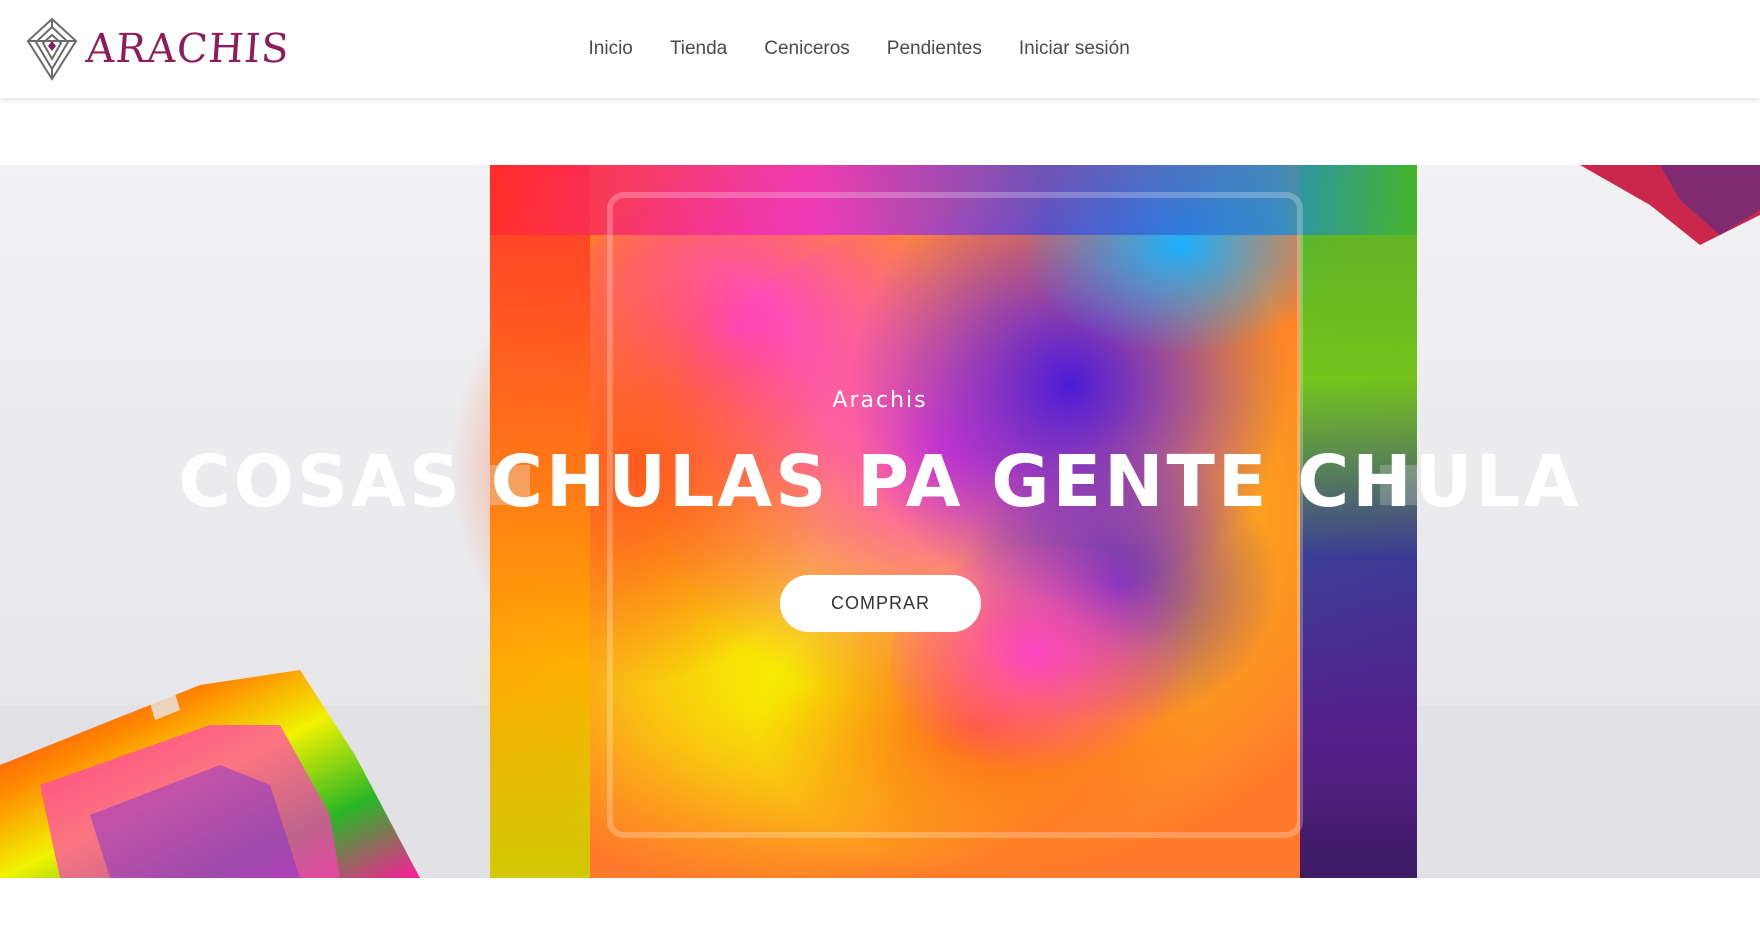 This screenshot has width=1760, height=927. Describe the element at coordinates (188, 49) in the screenshot. I see `logo-text: ARACHIS` at that location.